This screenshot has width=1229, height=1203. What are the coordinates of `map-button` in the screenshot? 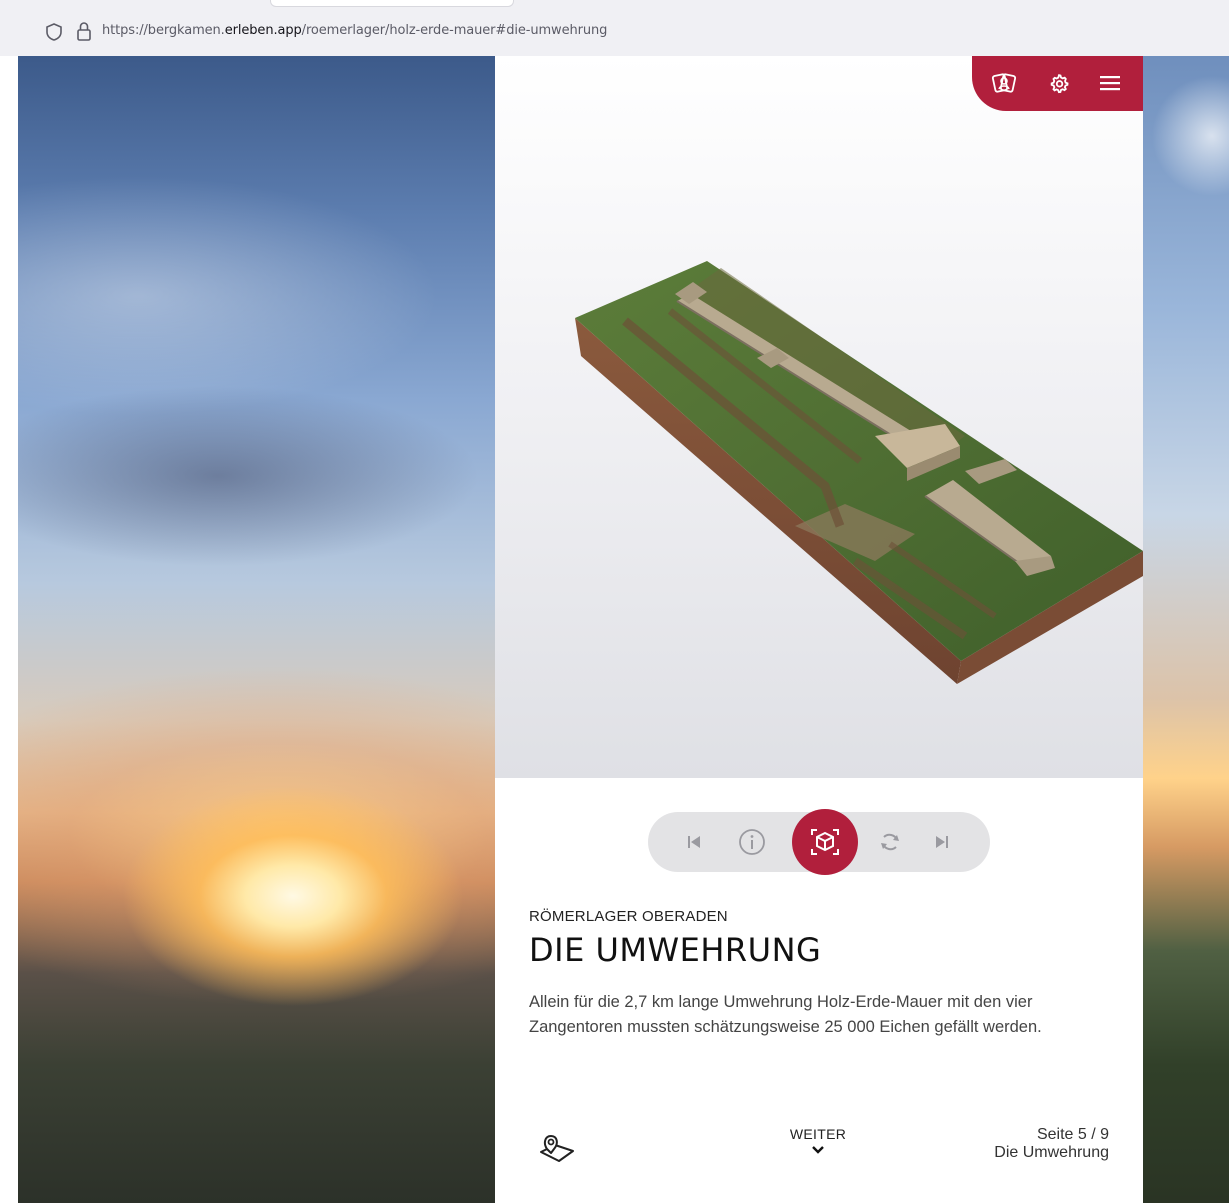 It's located at (557, 1149).